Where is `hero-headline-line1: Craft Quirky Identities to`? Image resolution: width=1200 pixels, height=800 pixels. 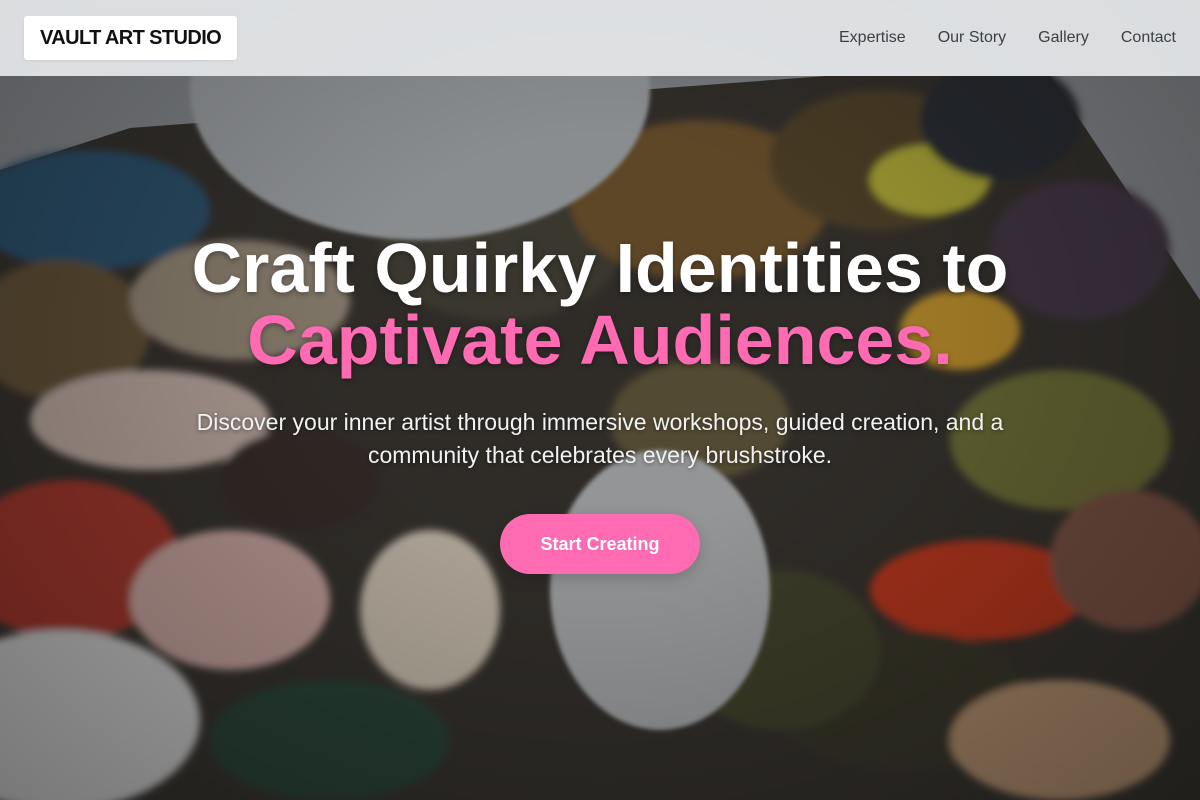 hero-headline-line1: Craft Quirky Identities to is located at coordinates (600, 268).